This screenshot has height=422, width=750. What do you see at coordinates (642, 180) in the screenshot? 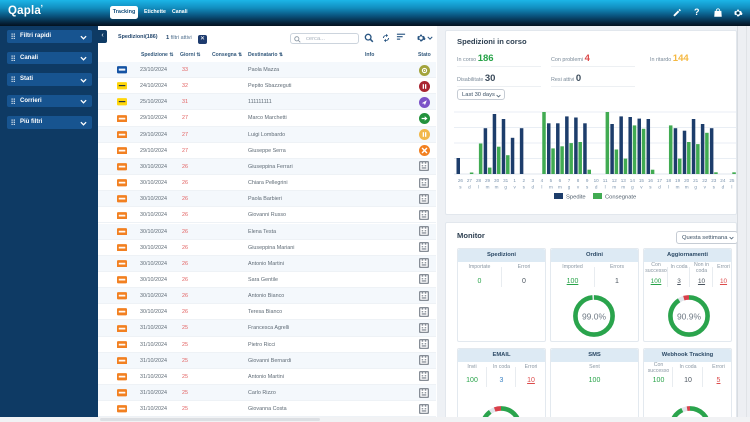
I see `svg-text: 15` at bounding box center [642, 180].